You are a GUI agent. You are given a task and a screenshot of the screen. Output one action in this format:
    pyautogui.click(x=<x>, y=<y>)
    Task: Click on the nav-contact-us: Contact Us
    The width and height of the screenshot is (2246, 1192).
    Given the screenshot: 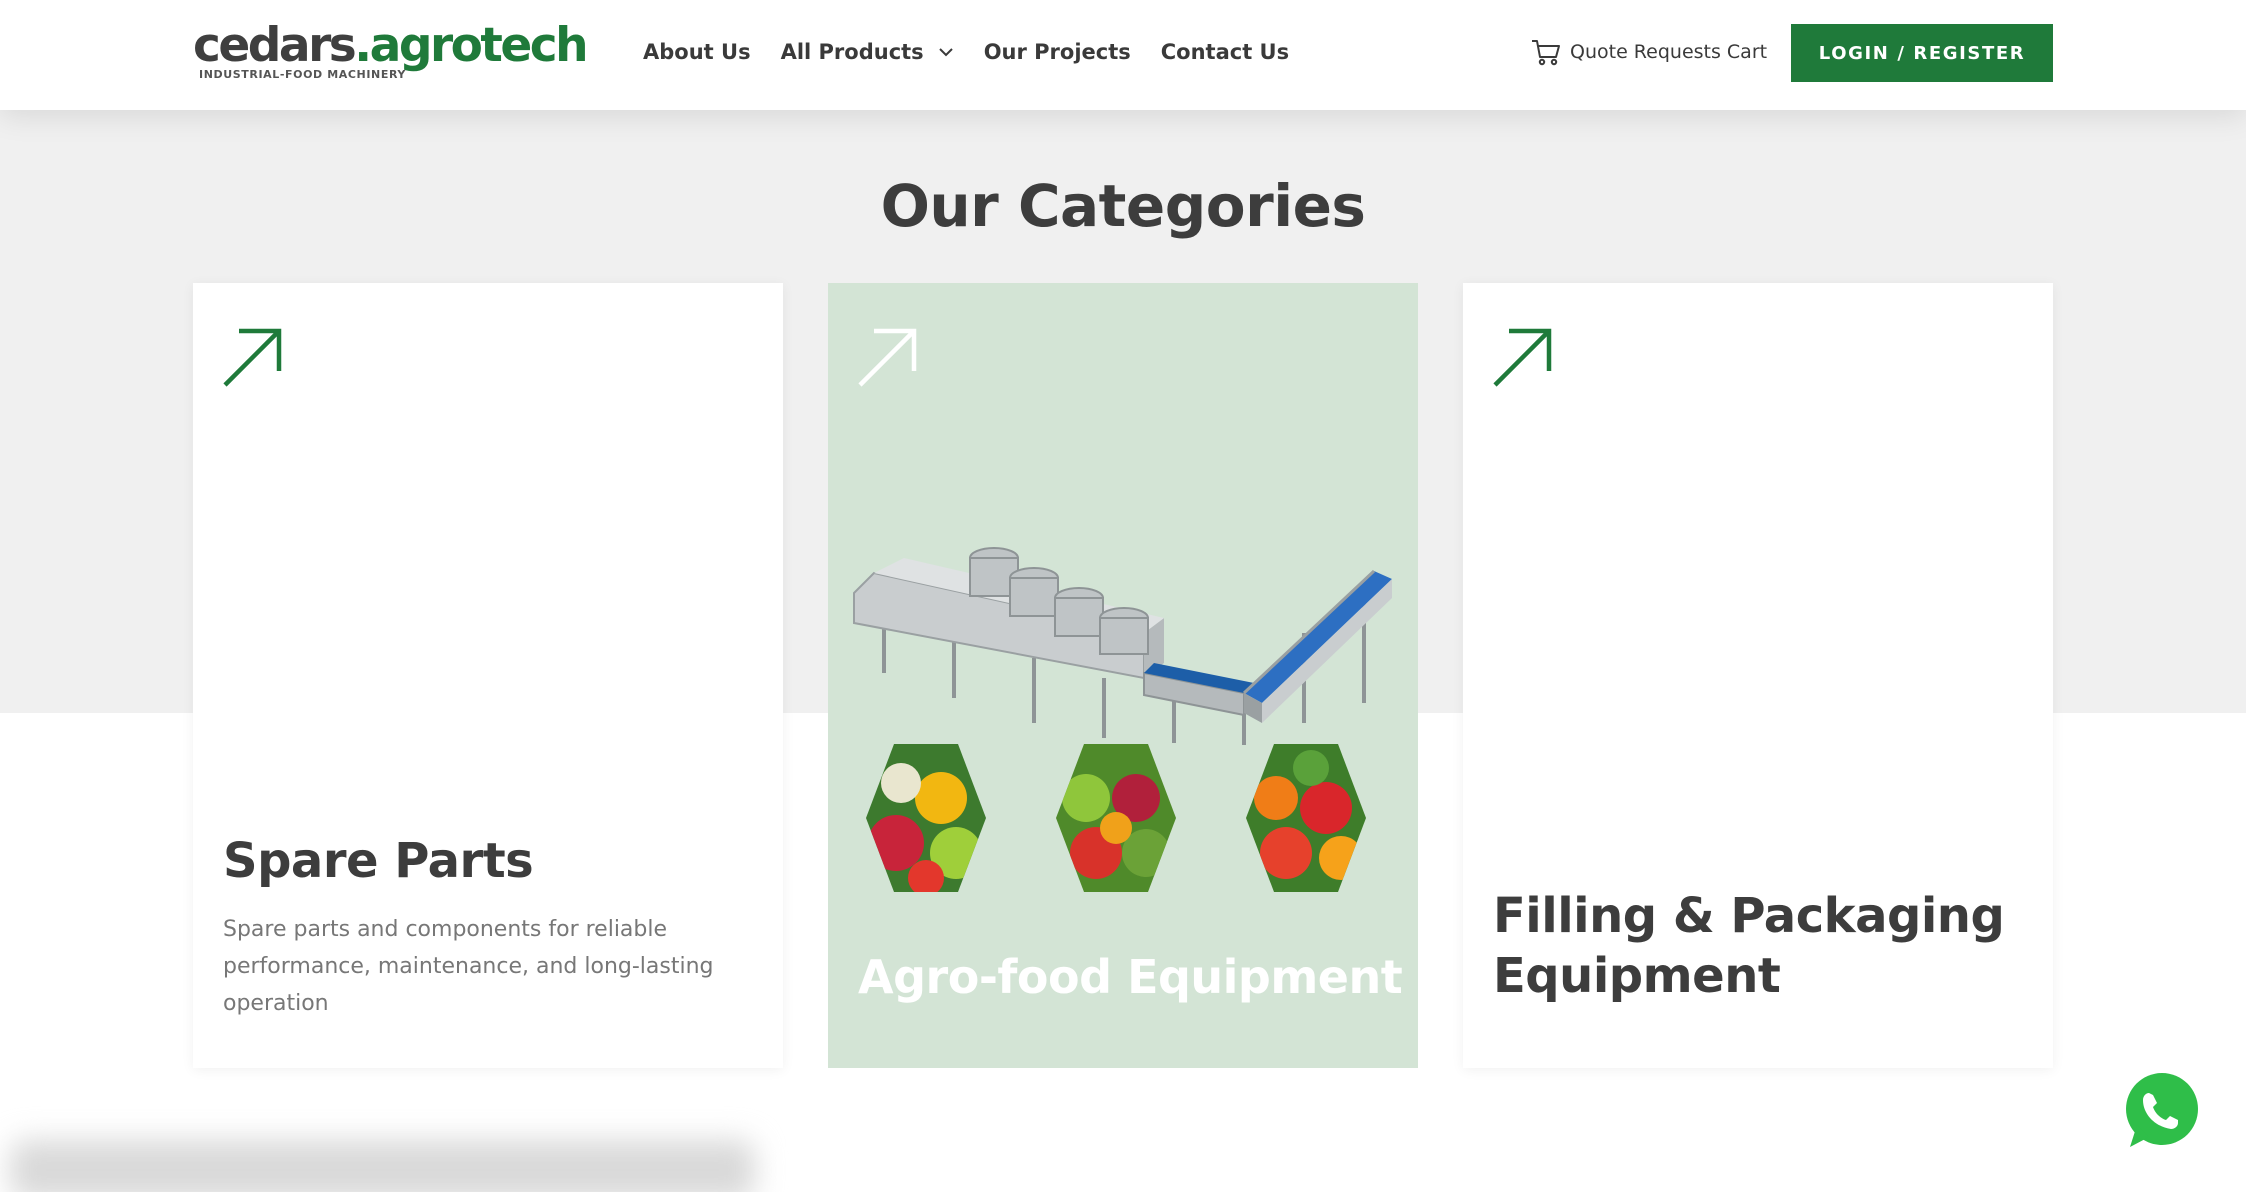 What is the action you would take?
    pyautogui.click(x=1225, y=52)
    